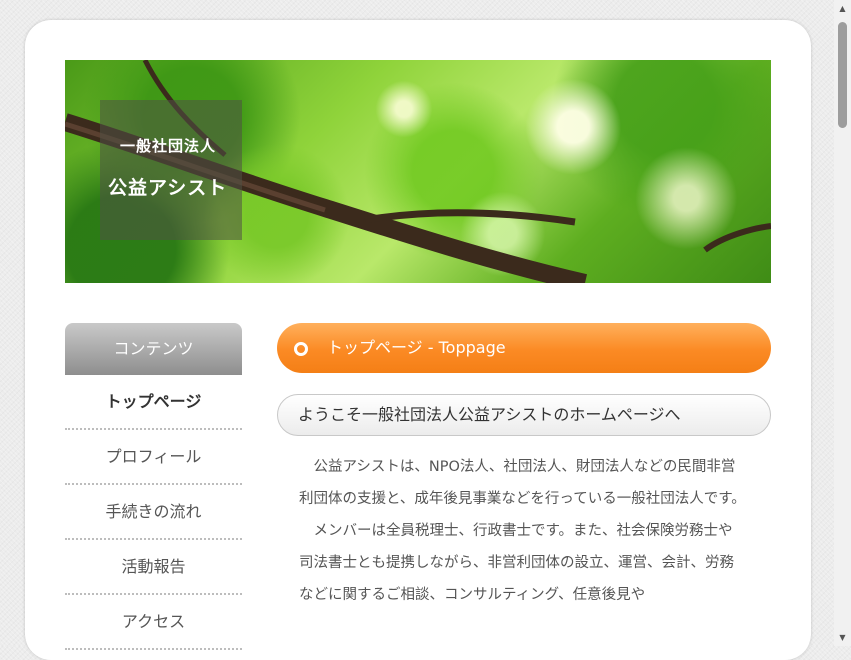  Describe the element at coordinates (524, 348) in the screenshot. I see `page-title-bar: トップページ - Toppage` at that location.